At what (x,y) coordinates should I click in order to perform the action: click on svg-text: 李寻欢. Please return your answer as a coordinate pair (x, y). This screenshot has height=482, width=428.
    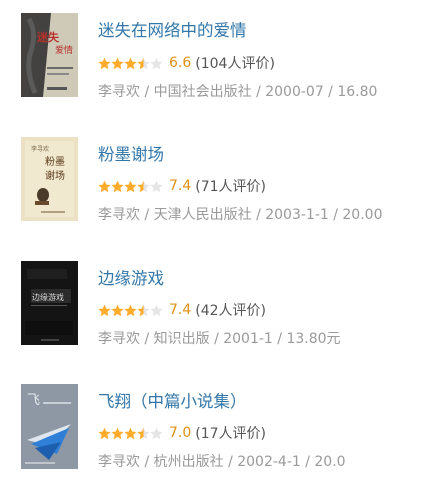
    Looking at the image, I should click on (40, 149).